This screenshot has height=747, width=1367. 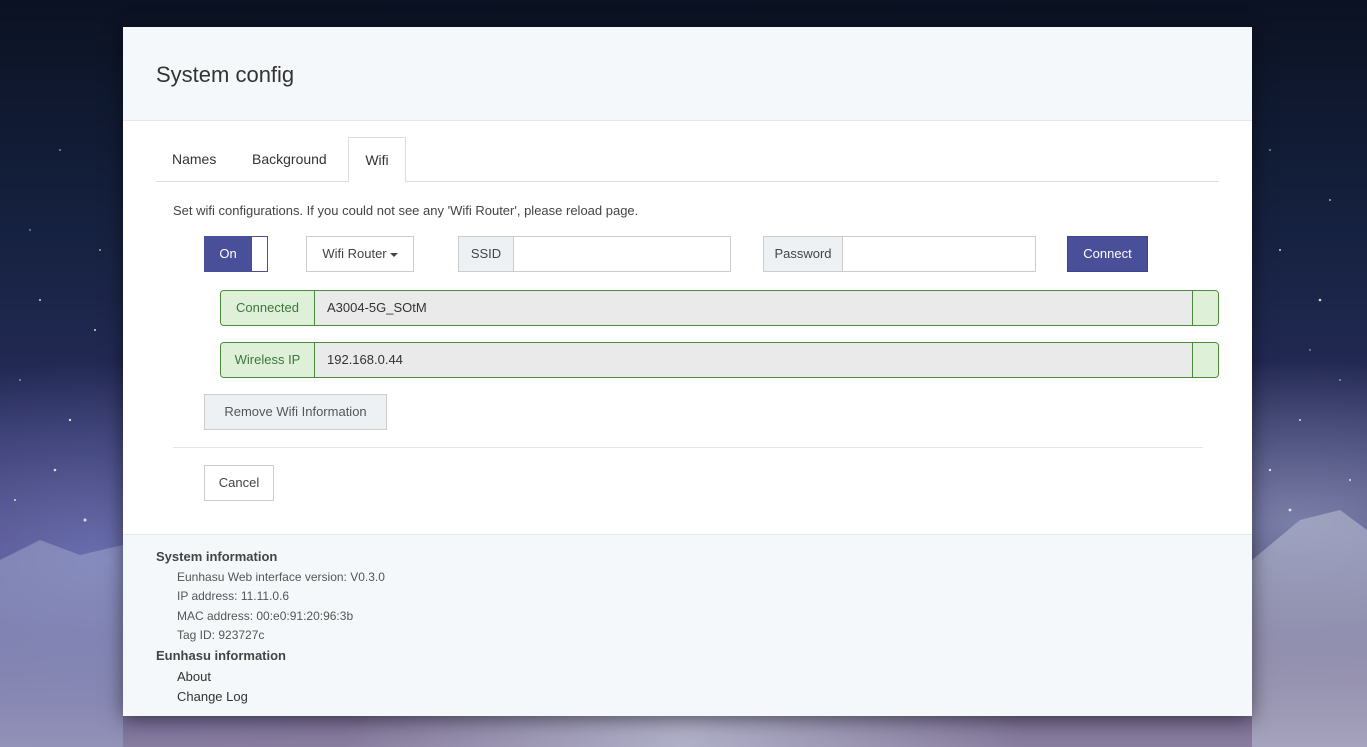 I want to click on toggle-knob, so click(x=259, y=254).